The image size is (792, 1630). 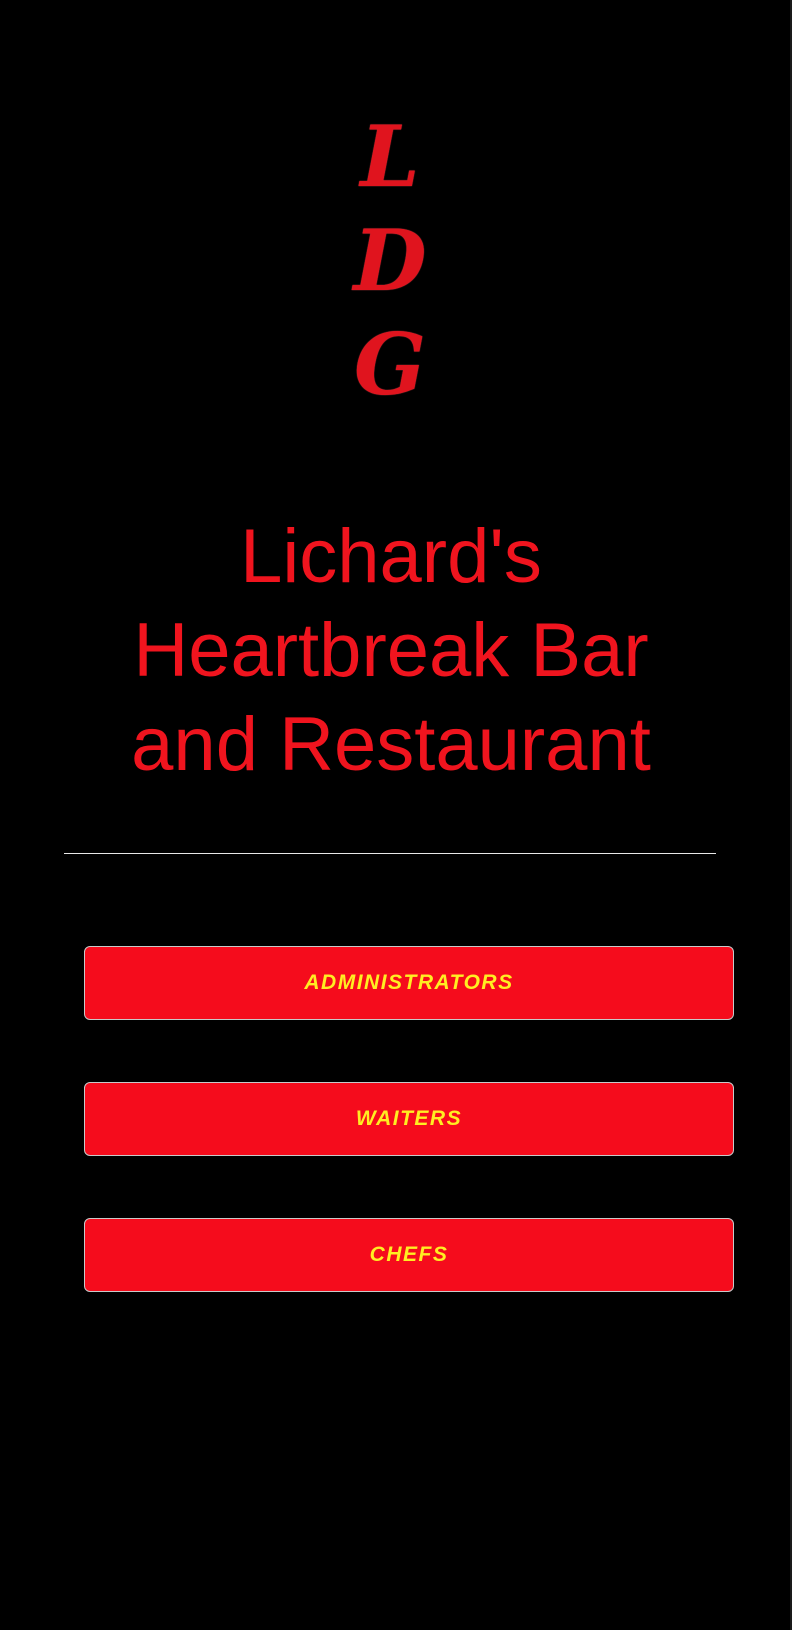 What do you see at coordinates (390, 364) in the screenshot?
I see `logo-letter-g: G` at bounding box center [390, 364].